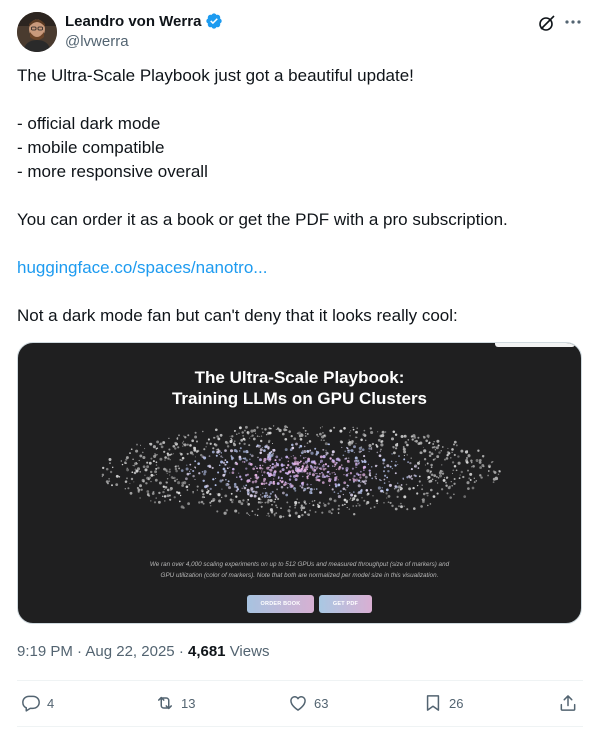 The height and width of the screenshot is (729, 599). Describe the element at coordinates (547, 23) in the screenshot. I see `grok-icon` at that location.